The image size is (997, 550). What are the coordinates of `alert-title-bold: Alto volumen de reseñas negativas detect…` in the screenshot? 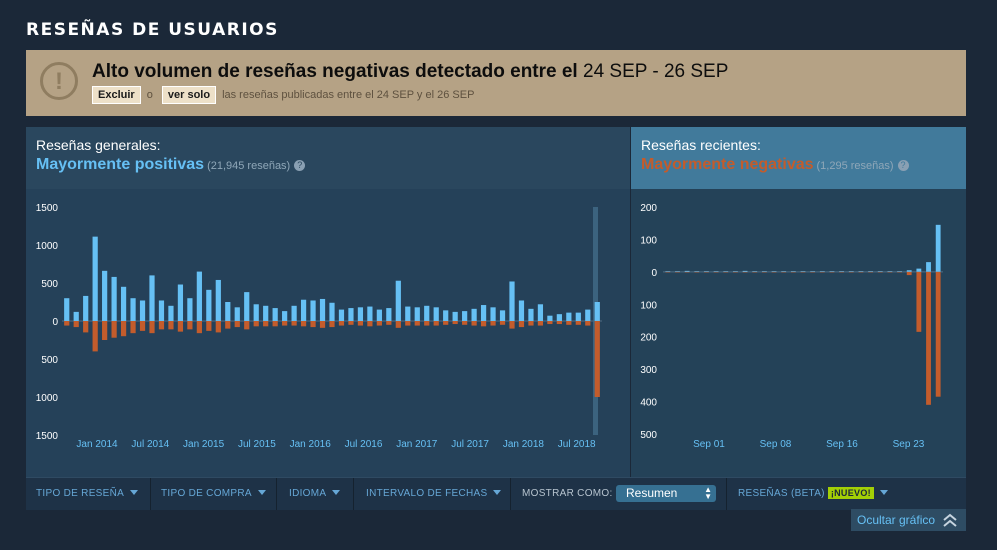 It's located at (335, 71).